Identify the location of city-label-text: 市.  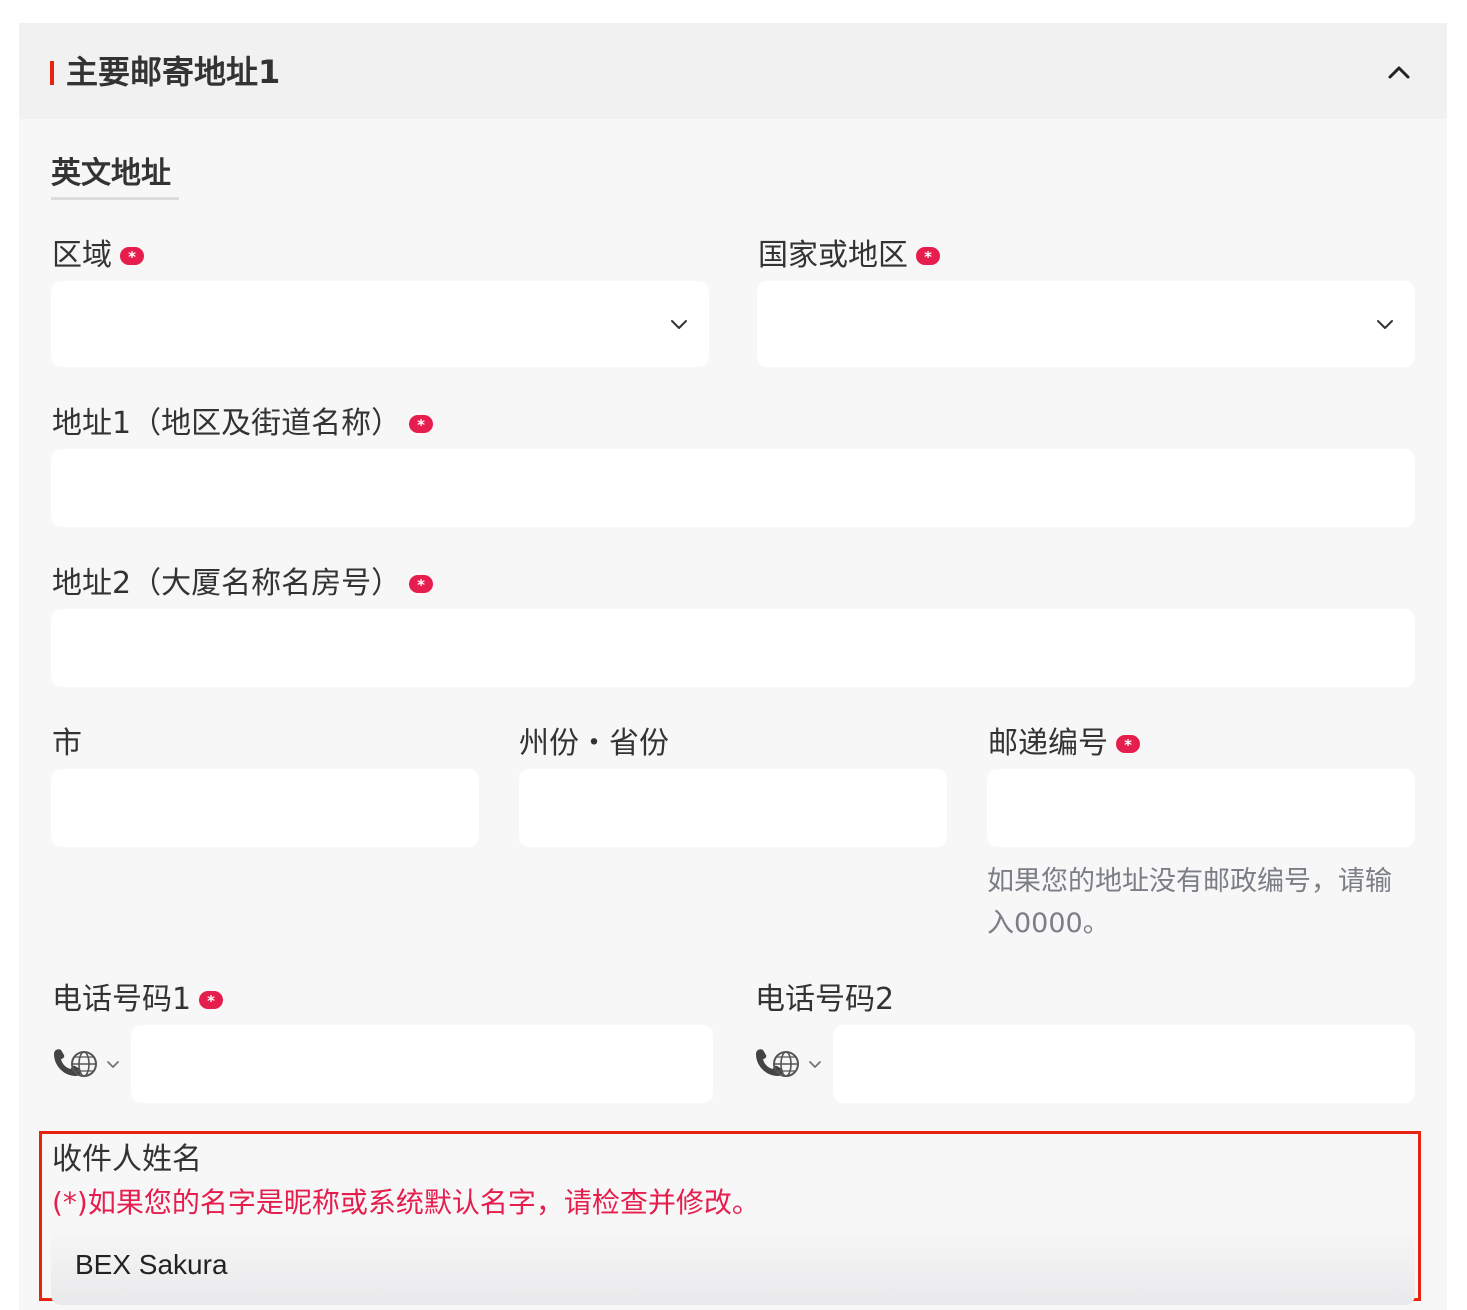
(67, 743).